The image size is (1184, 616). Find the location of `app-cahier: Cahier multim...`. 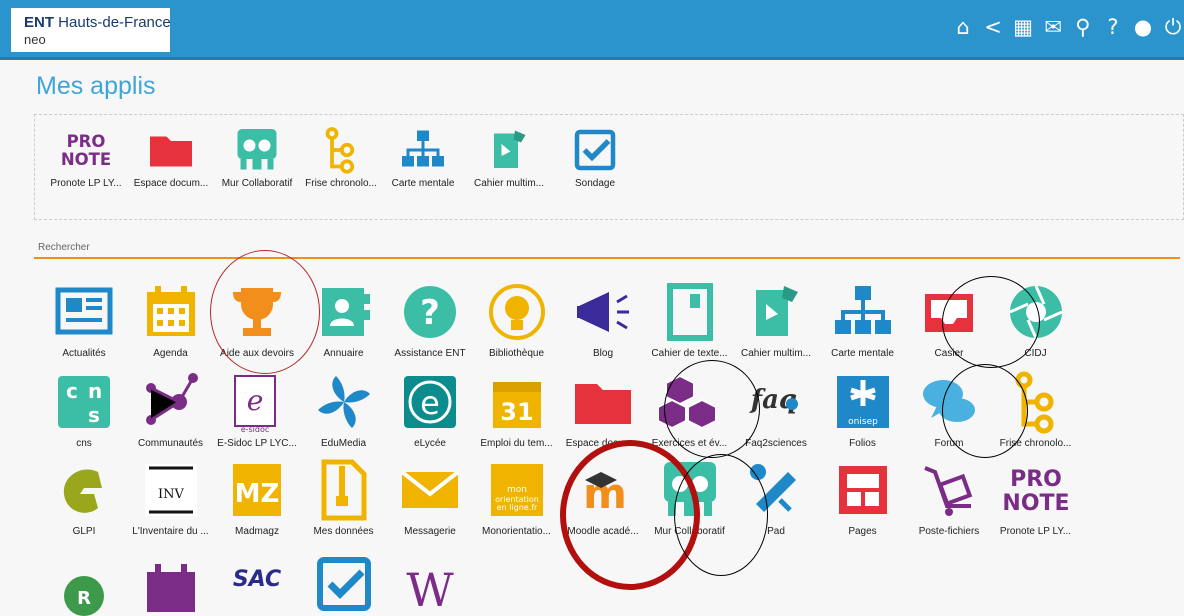

app-cahier: Cahier multim... is located at coordinates (776, 319).